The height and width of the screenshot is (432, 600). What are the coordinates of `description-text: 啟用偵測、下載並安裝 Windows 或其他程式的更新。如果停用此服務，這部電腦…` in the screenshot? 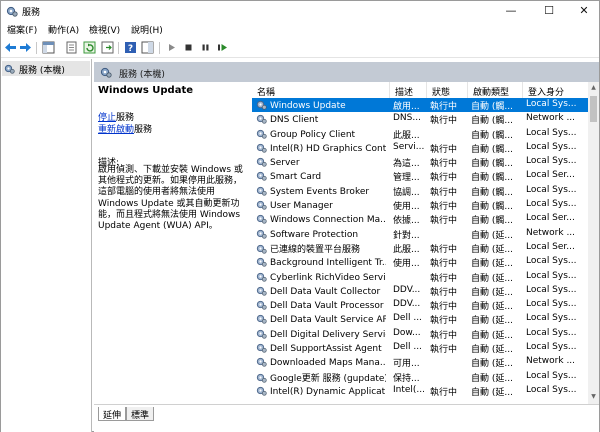 It's located at (170, 198).